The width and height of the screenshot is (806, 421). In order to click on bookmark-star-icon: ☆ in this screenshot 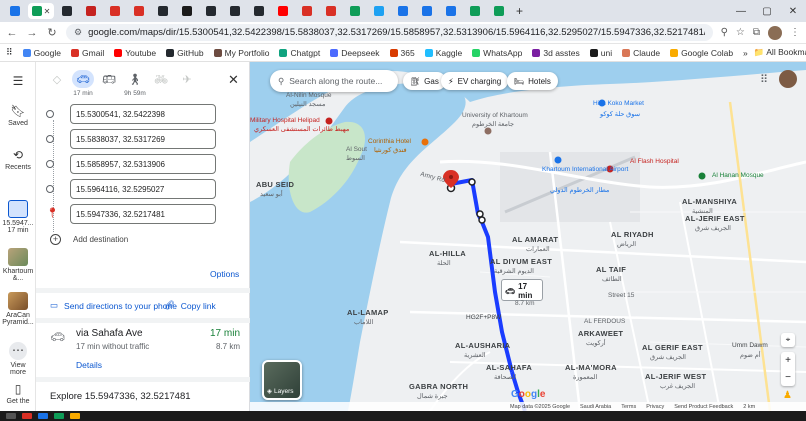, I will do `click(740, 32)`.